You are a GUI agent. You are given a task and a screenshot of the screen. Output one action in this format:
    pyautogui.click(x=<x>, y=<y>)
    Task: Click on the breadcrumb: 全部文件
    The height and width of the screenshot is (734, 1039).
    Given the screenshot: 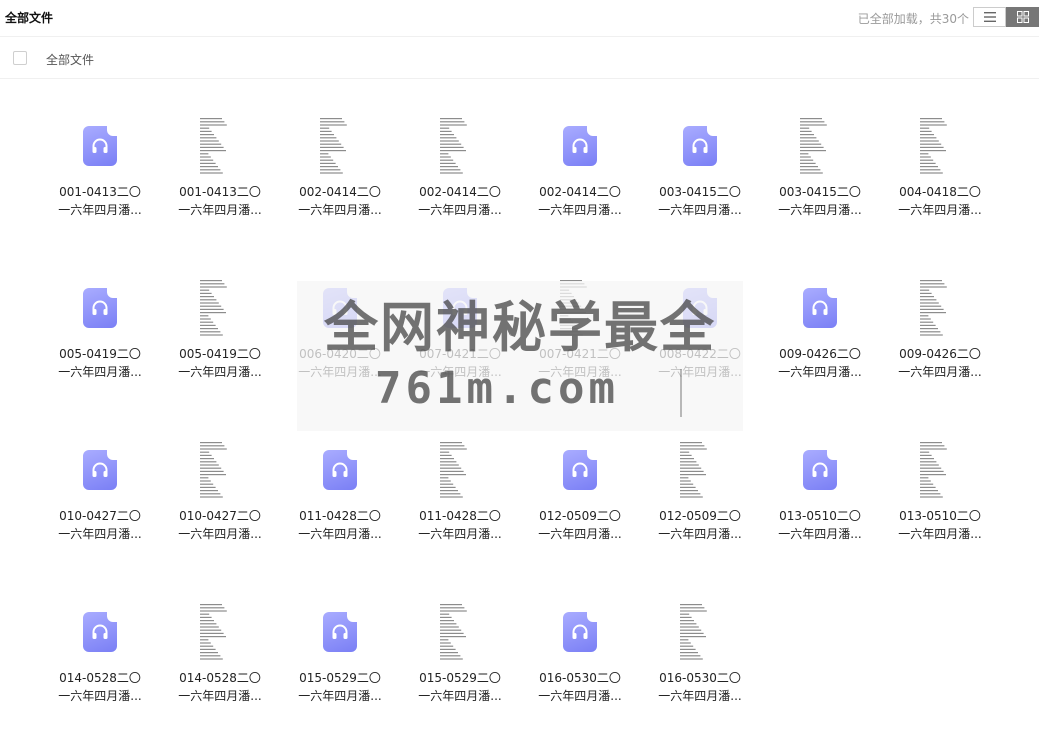 What is the action you would take?
    pyautogui.click(x=70, y=59)
    